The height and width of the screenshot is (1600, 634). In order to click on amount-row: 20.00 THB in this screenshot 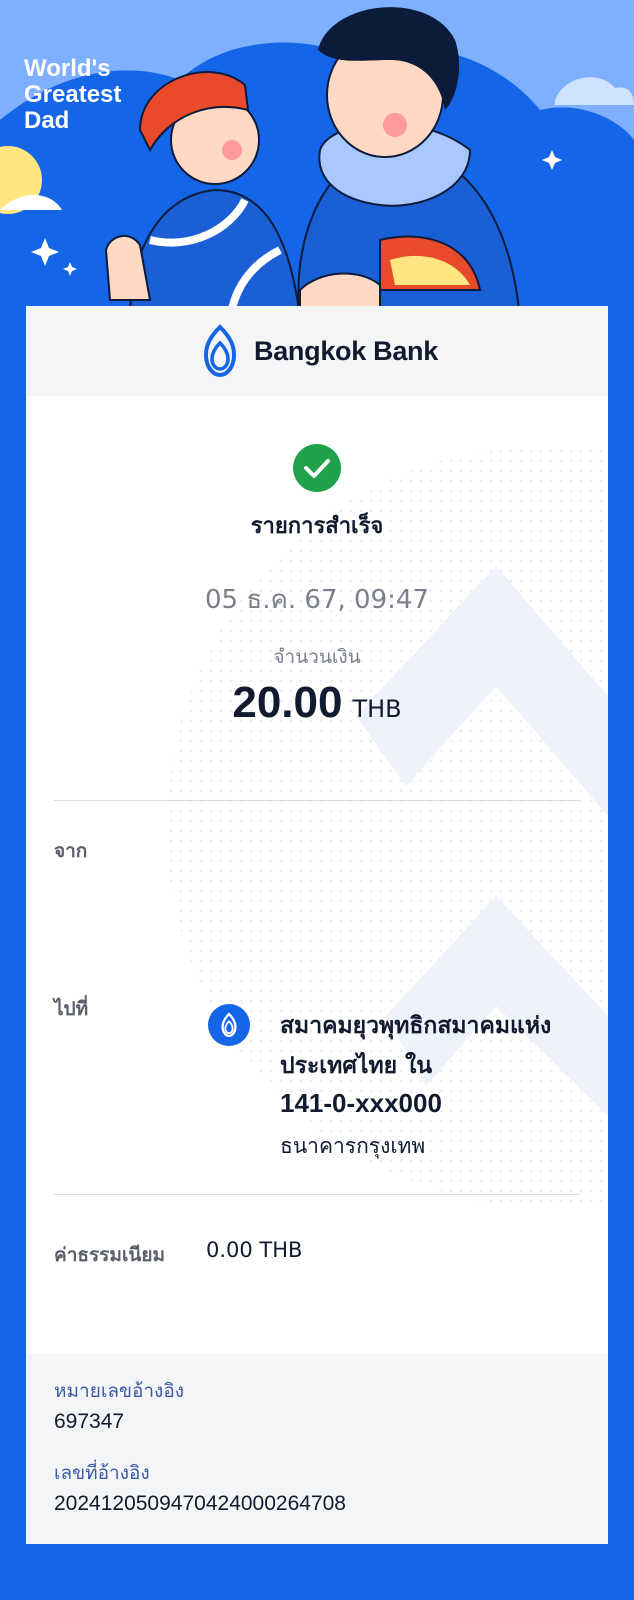, I will do `click(317, 703)`.